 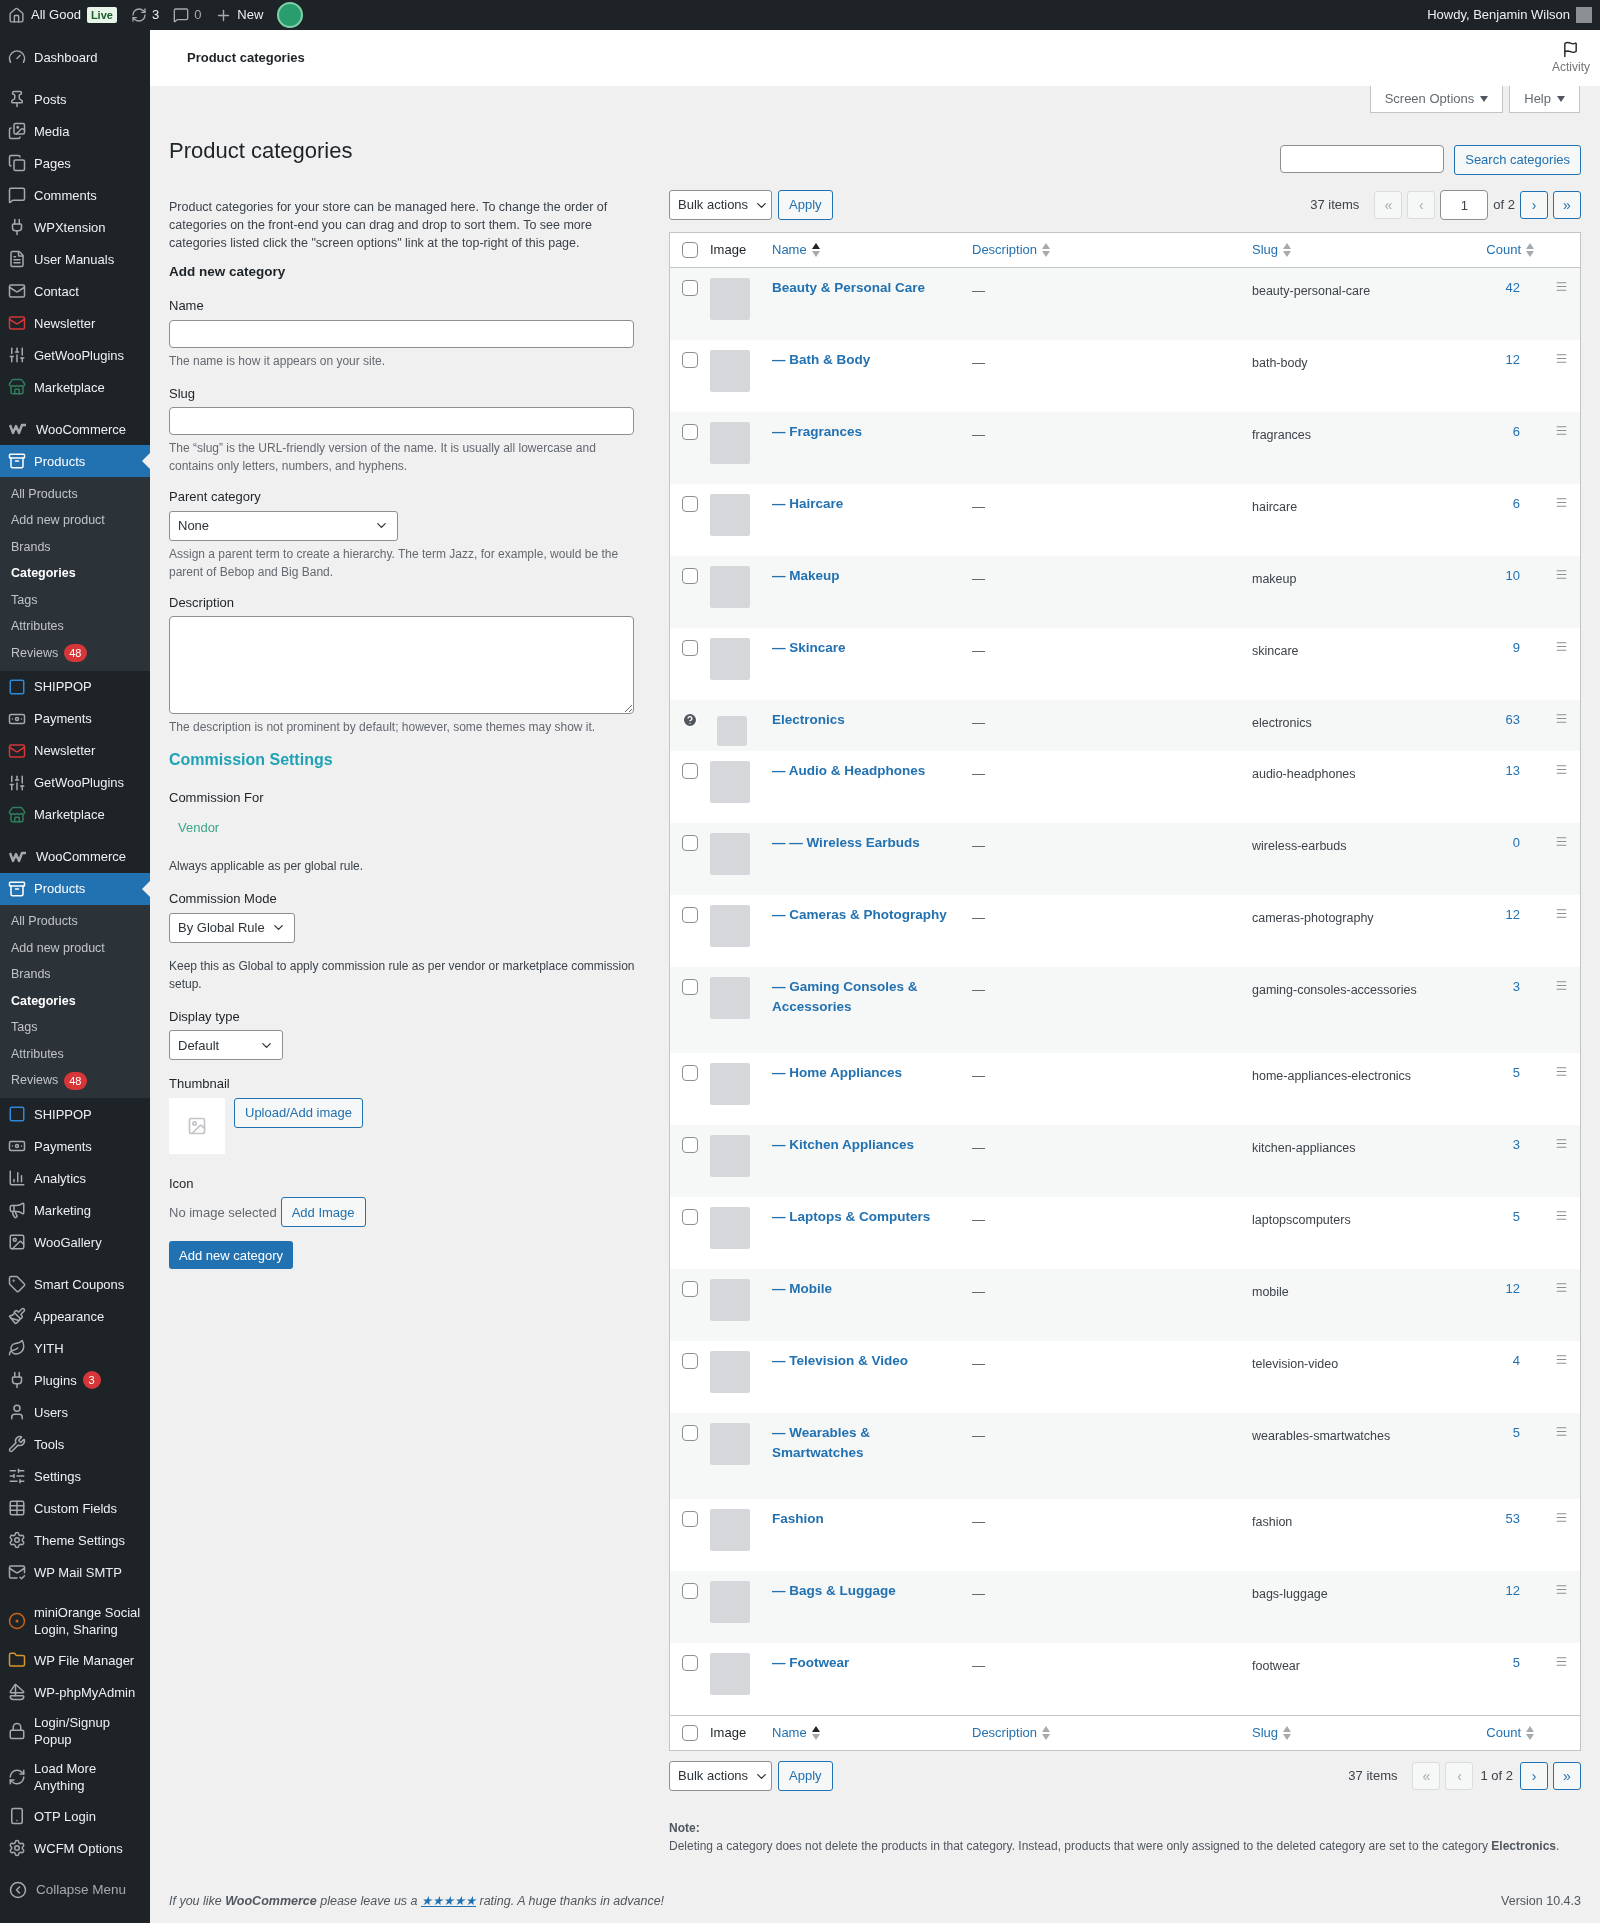 What do you see at coordinates (1509, 15) in the screenshot?
I see `account-greeting: Howdy, Benjamin Wilson` at bounding box center [1509, 15].